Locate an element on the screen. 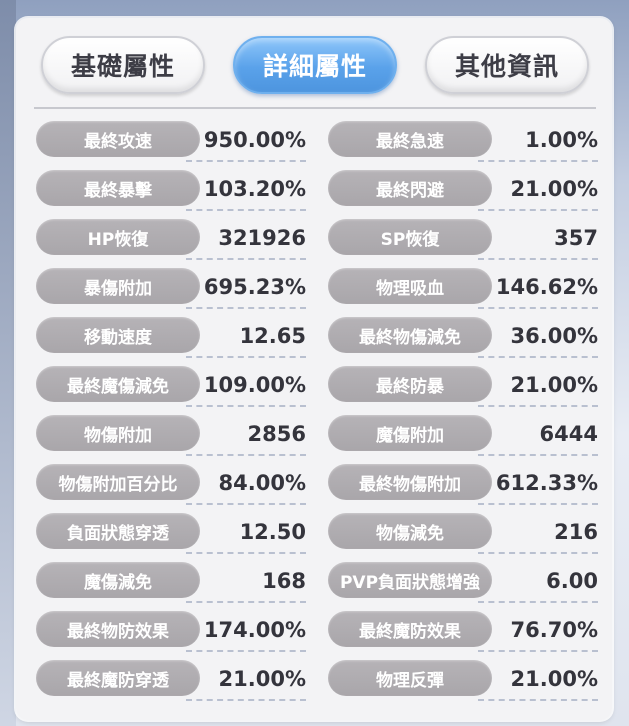 Image resolution: width=629 pixels, height=726 pixels. stat-value: 12.65 is located at coordinates (272, 336).